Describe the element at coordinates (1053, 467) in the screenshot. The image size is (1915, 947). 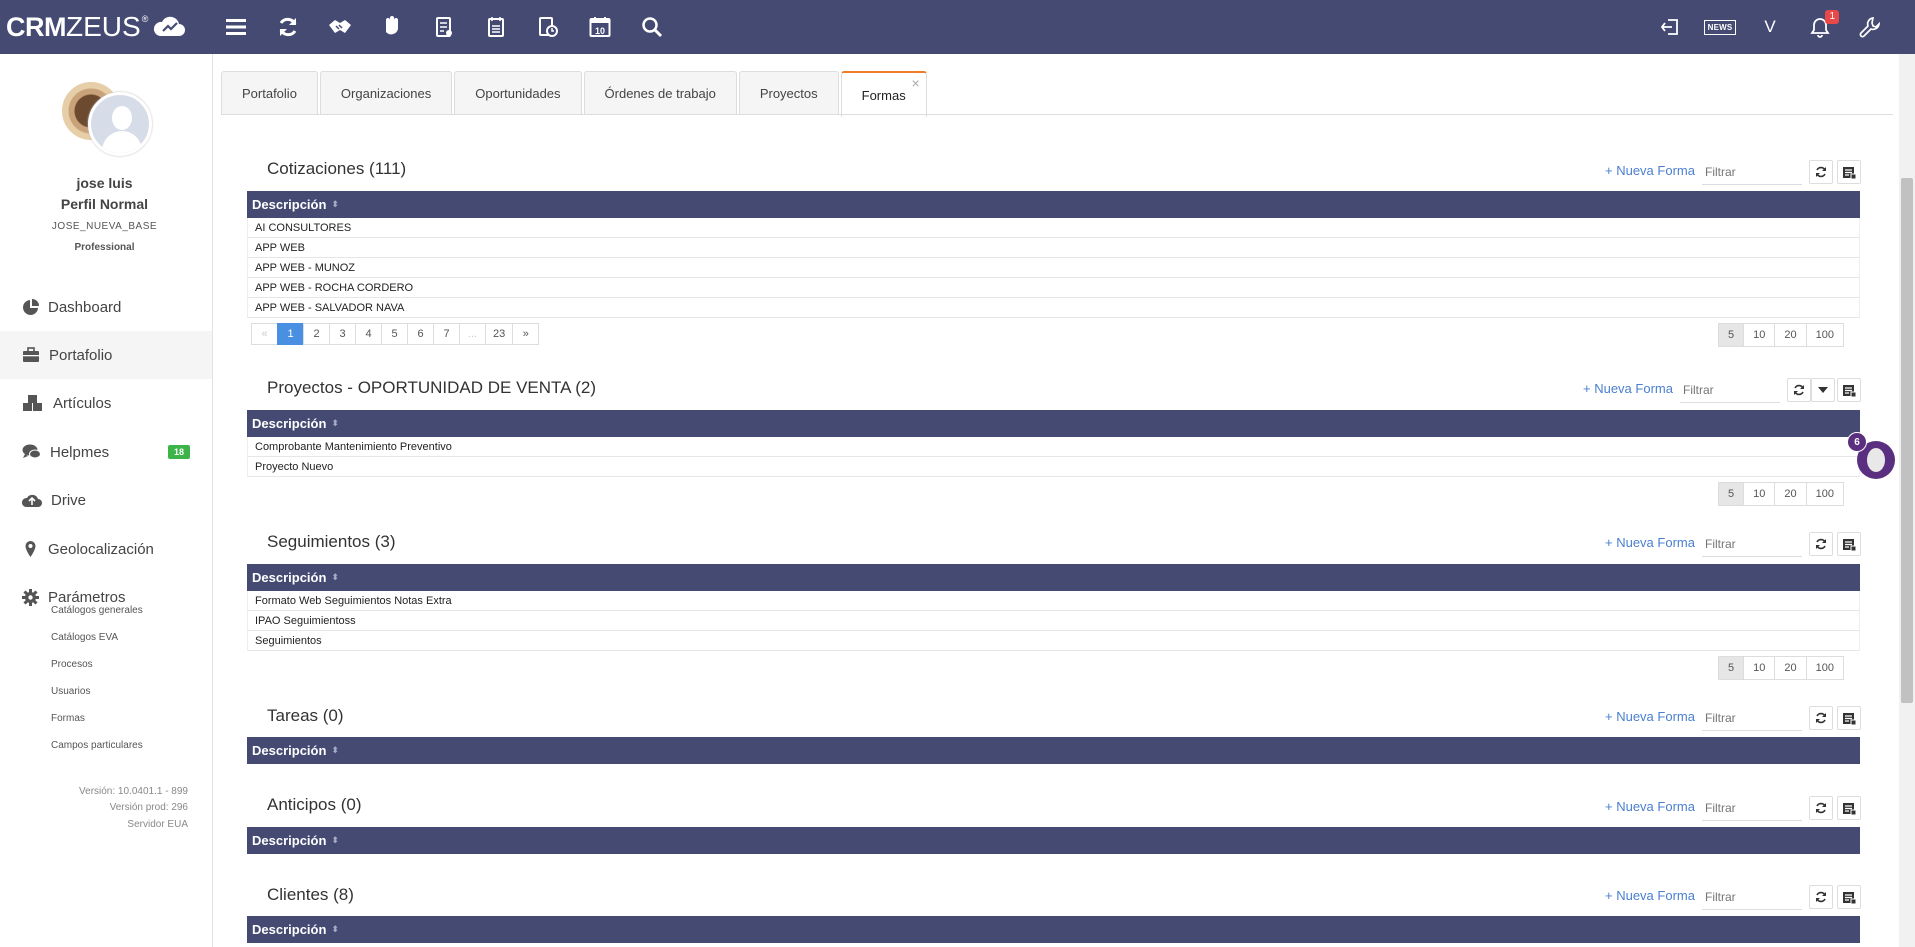
I see `table-row: Proyecto Nuevo` at that location.